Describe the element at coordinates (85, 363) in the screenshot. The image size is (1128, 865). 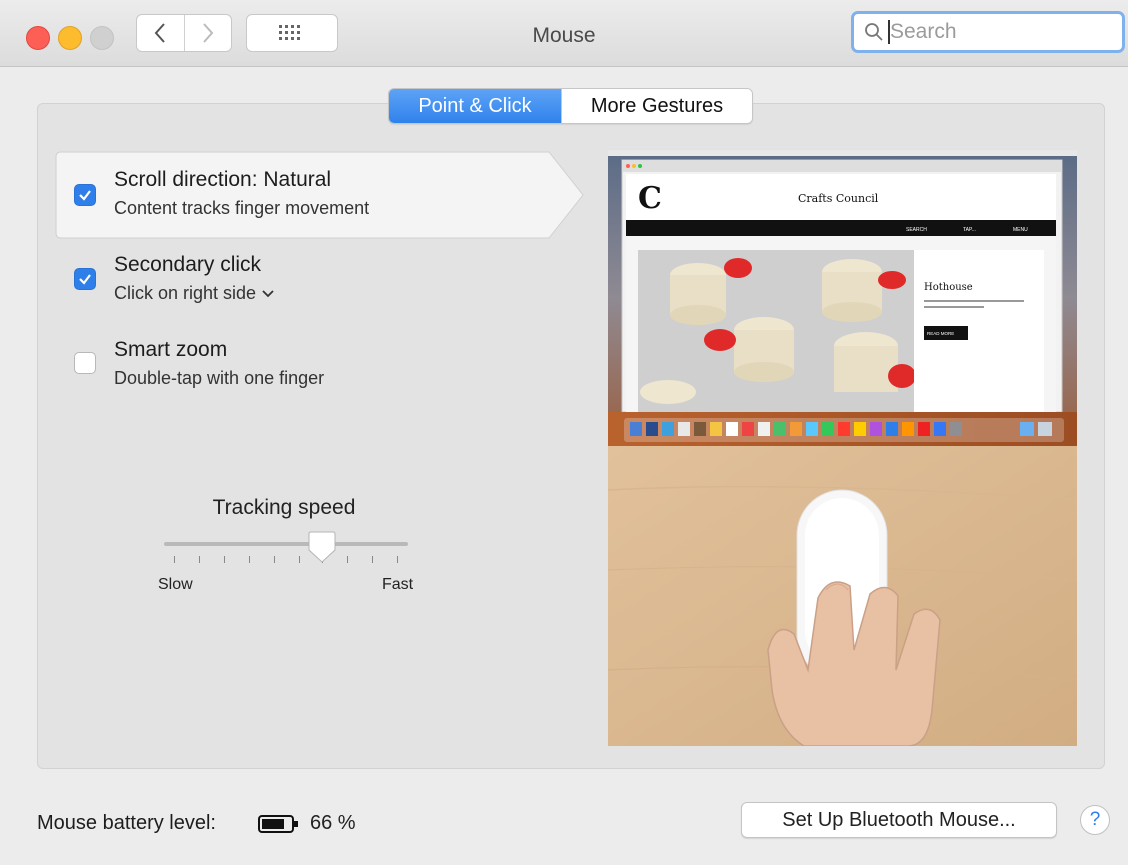
I see `smart-zoom-checkbox` at that location.